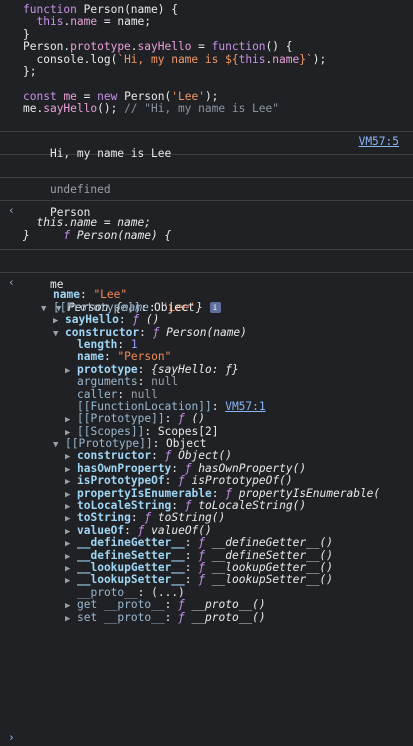  What do you see at coordinates (206, 369) in the screenshot?
I see `tree-row-cprototype: ▶ prototype: {sayHello: ƒ}` at bounding box center [206, 369].